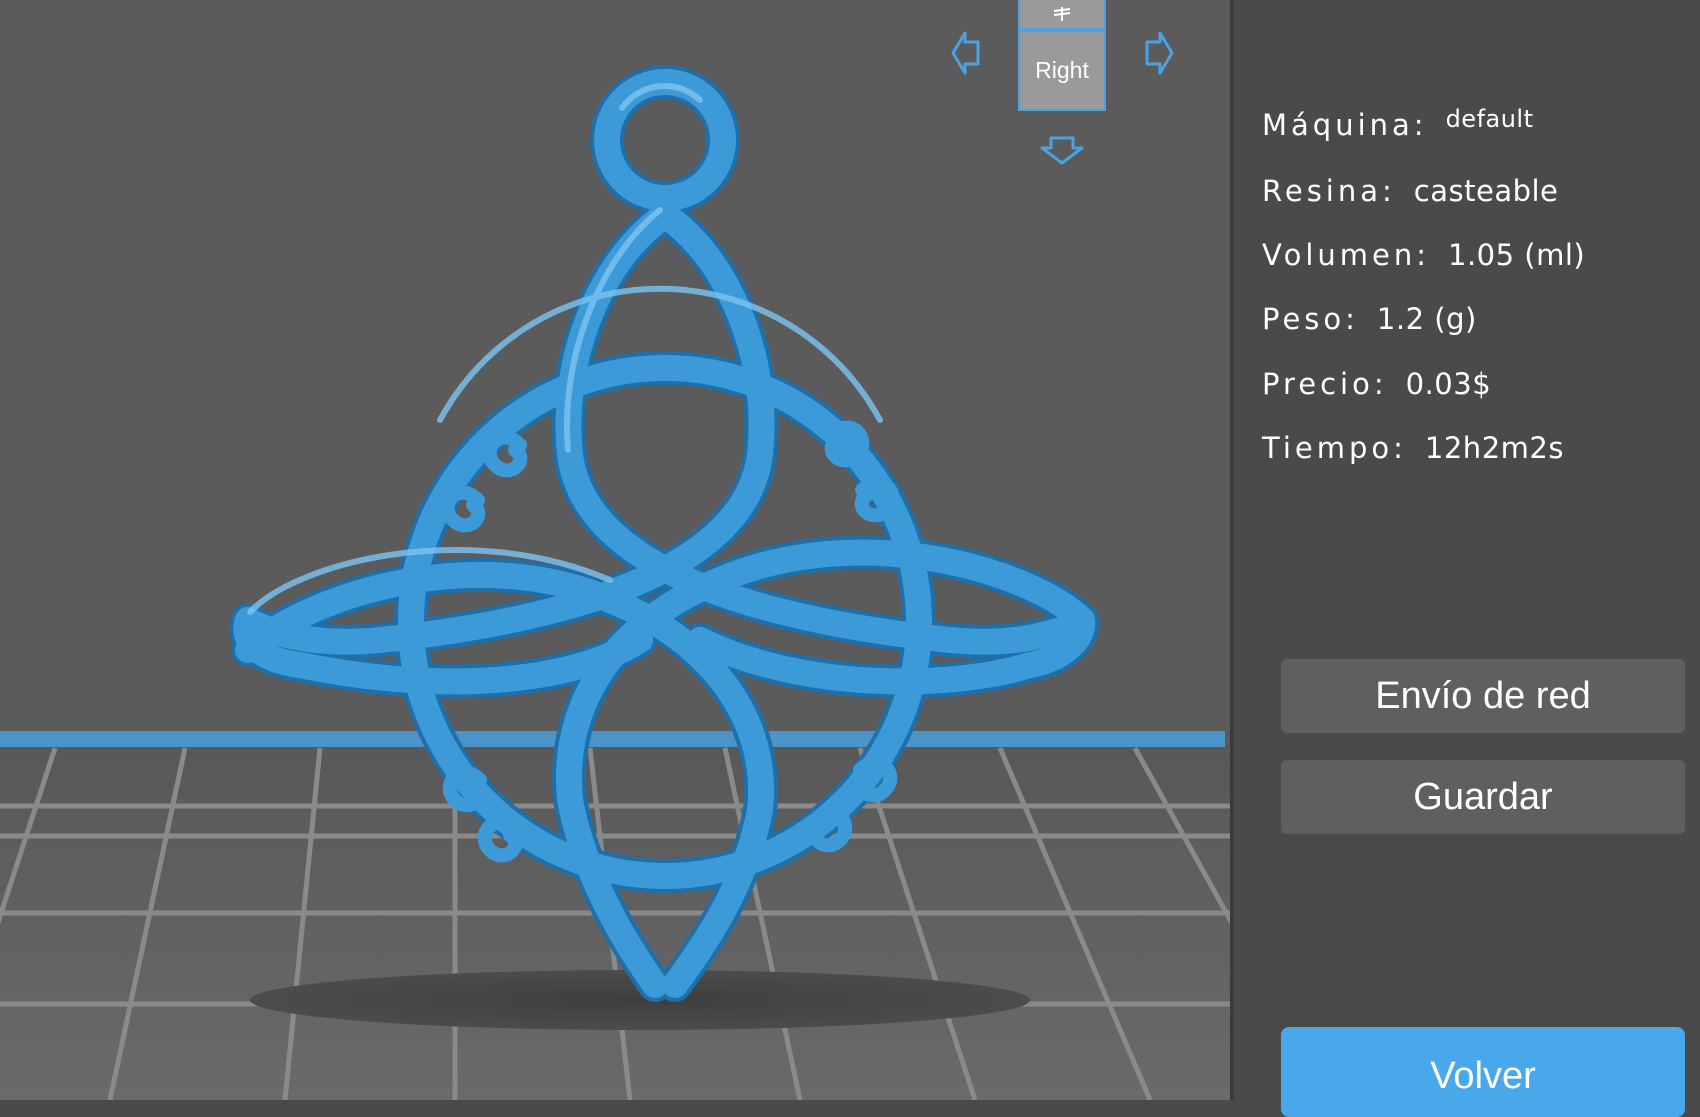  Describe the element at coordinates (1062, 150) in the screenshot. I see `rotate-down-arrow-icon` at that location.